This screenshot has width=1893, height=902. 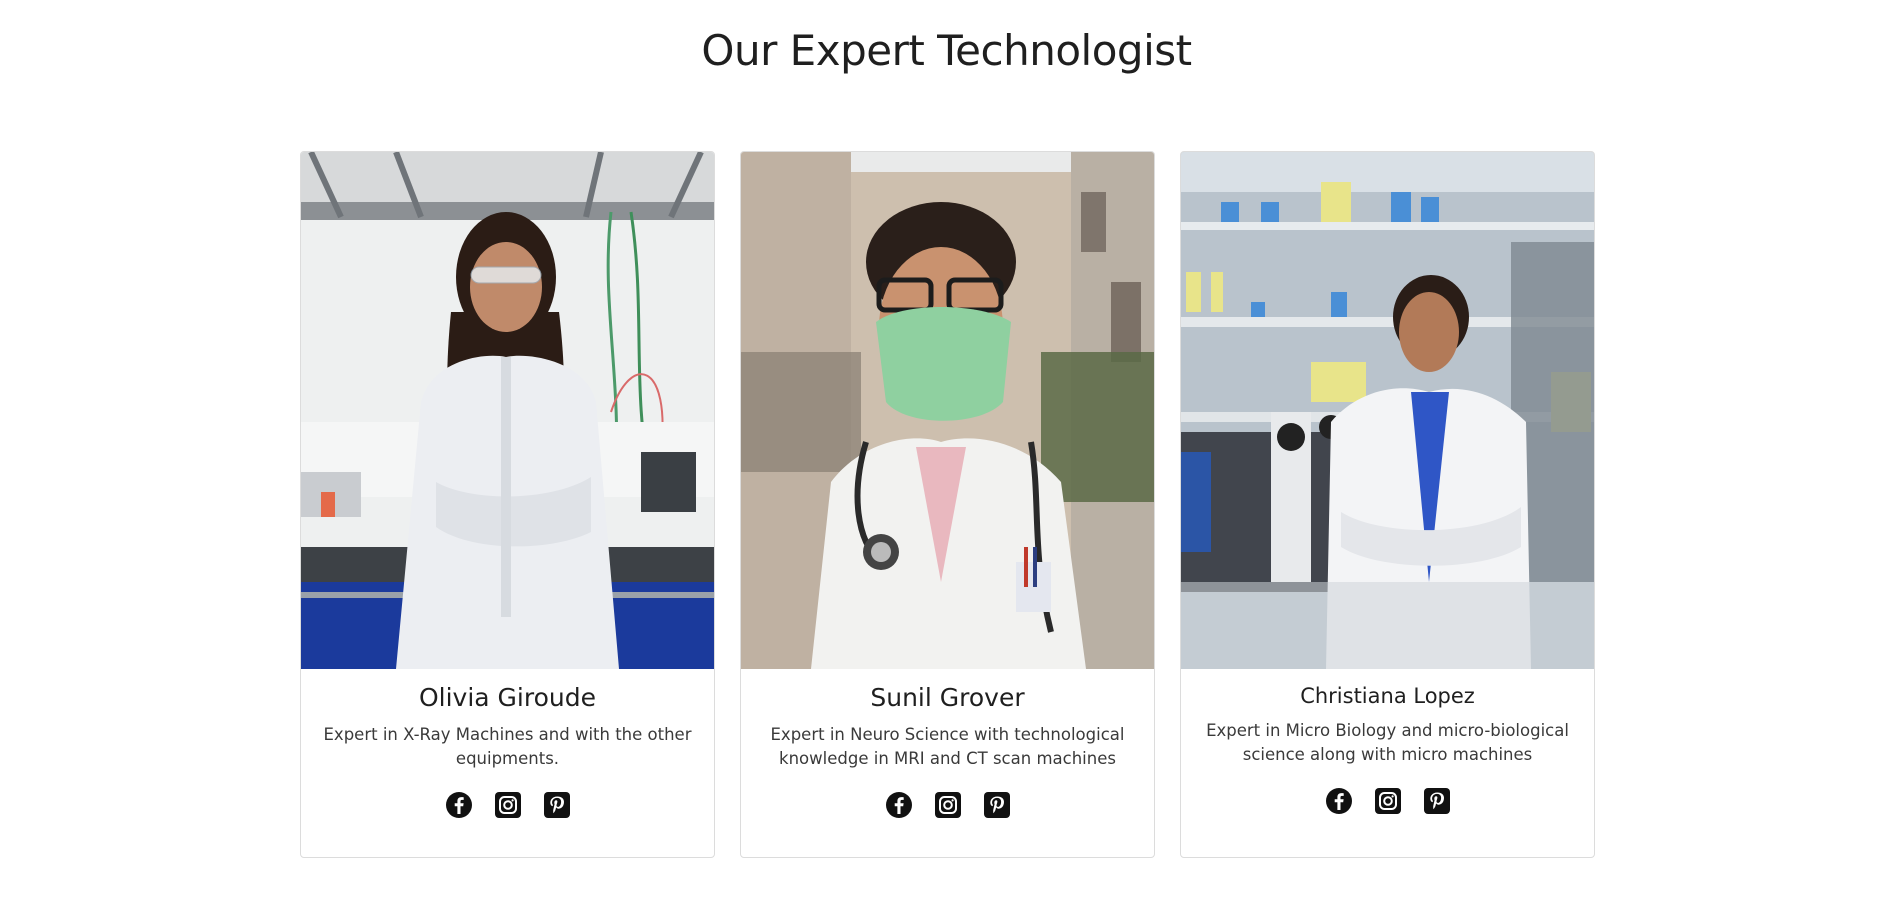 I want to click on microbiology-lab-photo-illustration, so click(x=1387, y=410).